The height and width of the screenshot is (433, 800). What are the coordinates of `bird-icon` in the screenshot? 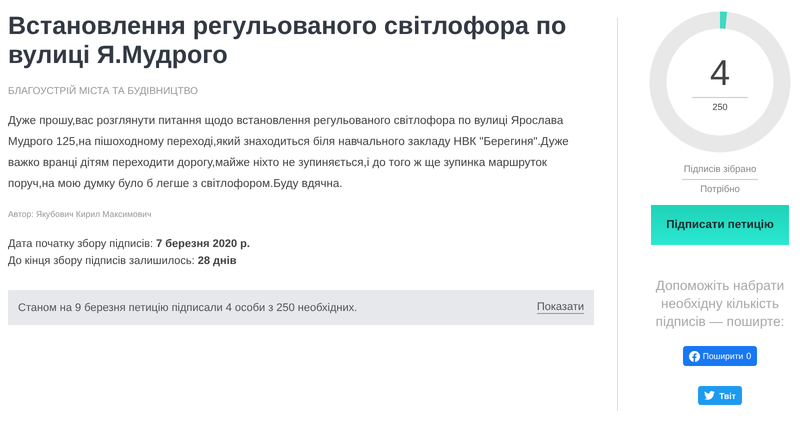 It's located at (710, 395).